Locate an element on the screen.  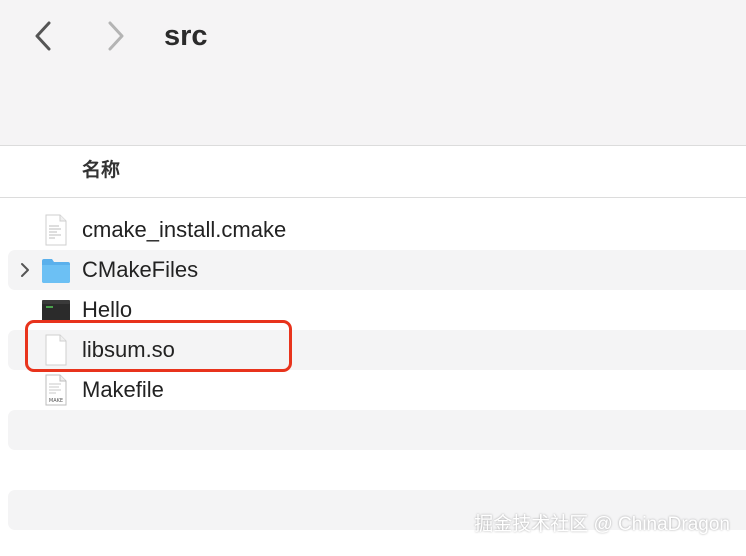
file-name: cmake_install.cmake is located at coordinates (184, 229).